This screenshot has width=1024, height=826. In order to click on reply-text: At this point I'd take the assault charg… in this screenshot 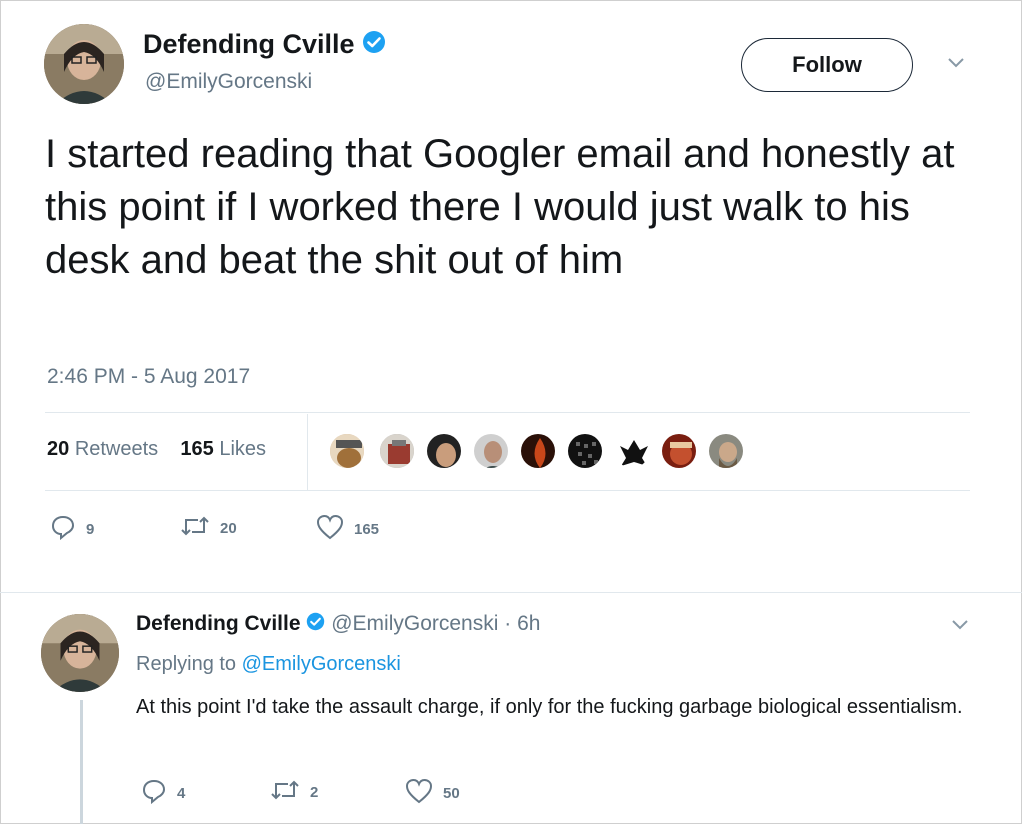, I will do `click(549, 707)`.